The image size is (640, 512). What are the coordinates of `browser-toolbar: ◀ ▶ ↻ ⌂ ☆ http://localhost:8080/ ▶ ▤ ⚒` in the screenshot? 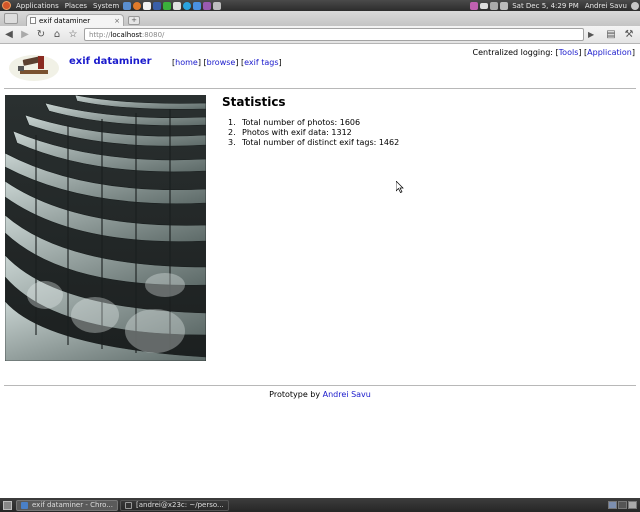 It's located at (320, 35).